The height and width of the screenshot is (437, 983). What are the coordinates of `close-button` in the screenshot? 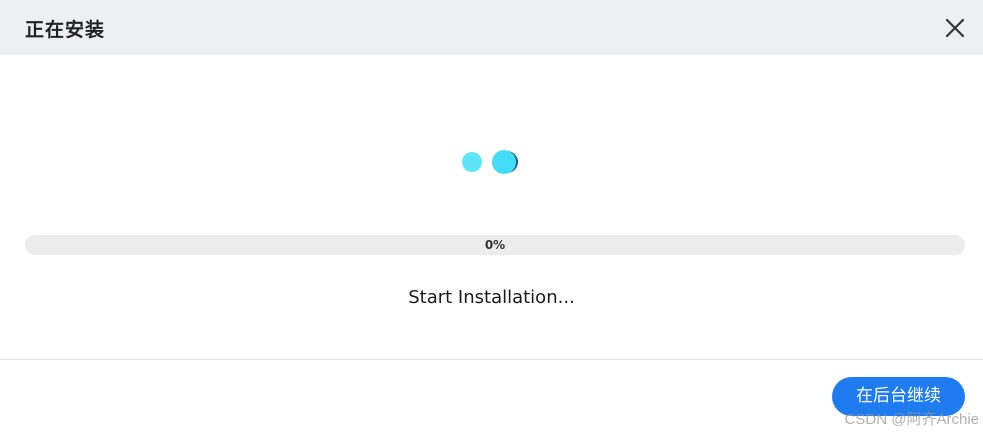 It's located at (955, 28).